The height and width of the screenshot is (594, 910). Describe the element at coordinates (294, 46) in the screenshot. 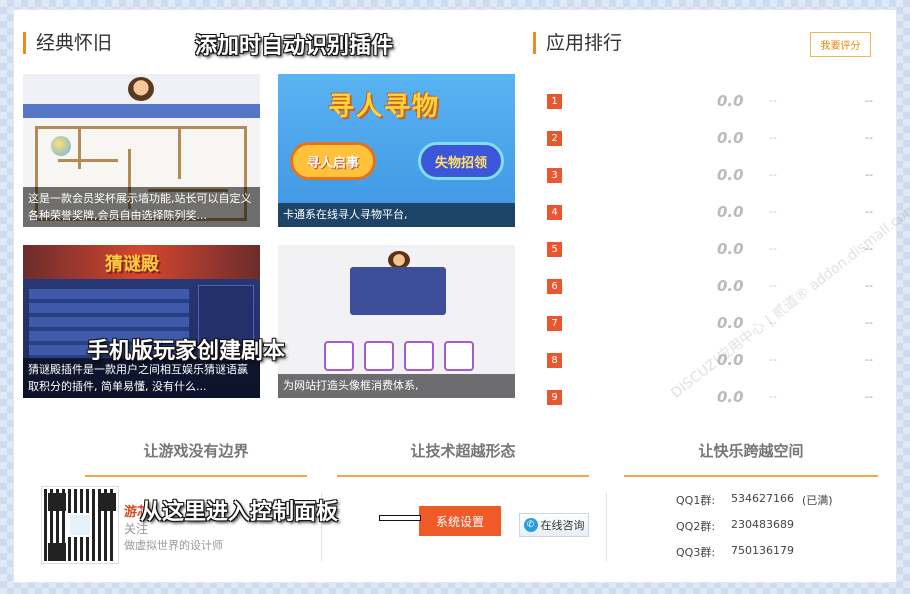

I see `annotation-auto-detect: 添加时自动识别插件` at that location.